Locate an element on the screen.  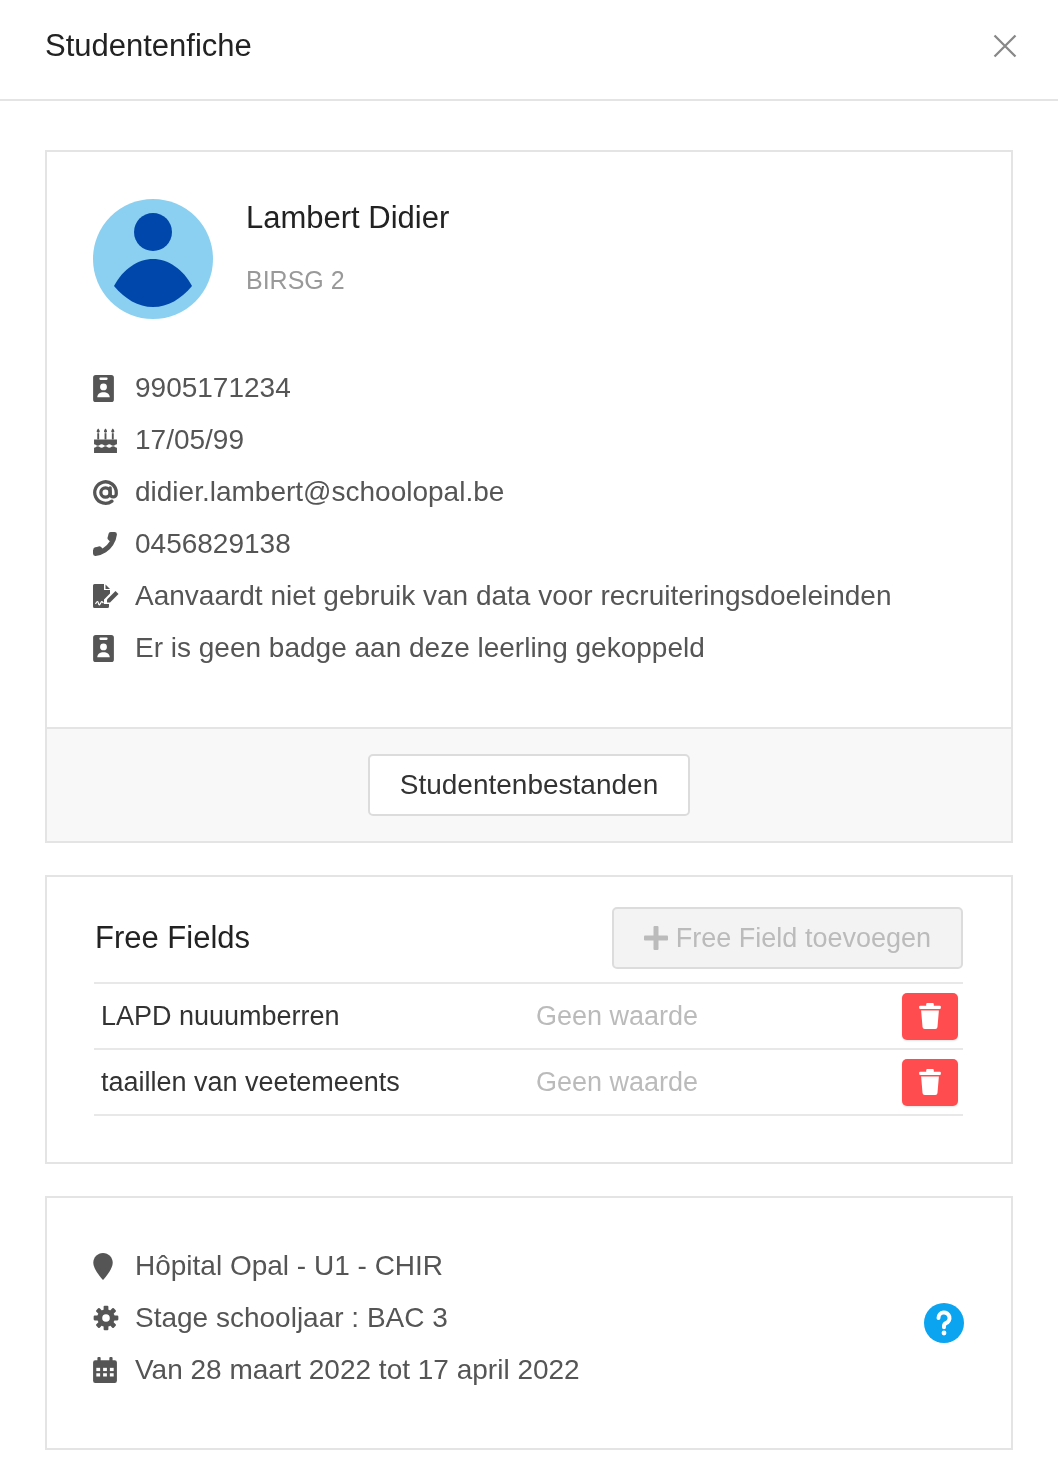
section-title: Free Fields is located at coordinates (172, 938).